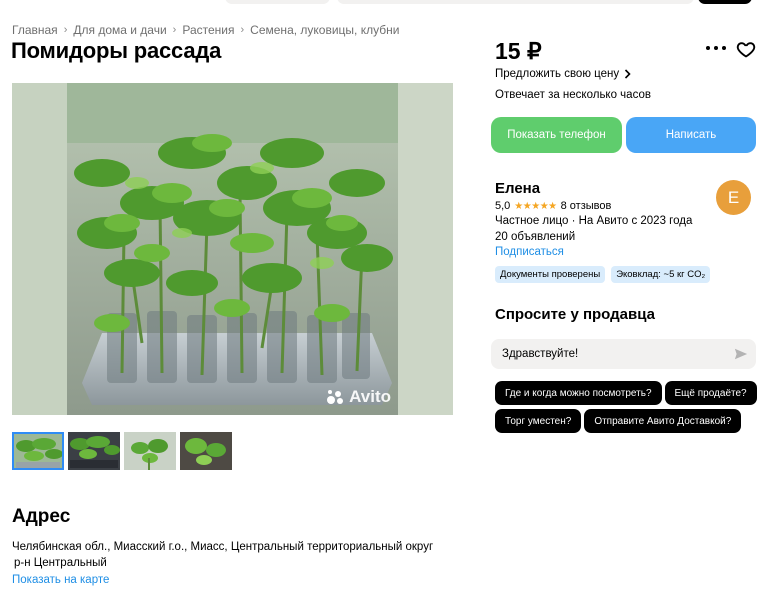 The image size is (760, 598). I want to click on avito-logo-icon, so click(335, 397).